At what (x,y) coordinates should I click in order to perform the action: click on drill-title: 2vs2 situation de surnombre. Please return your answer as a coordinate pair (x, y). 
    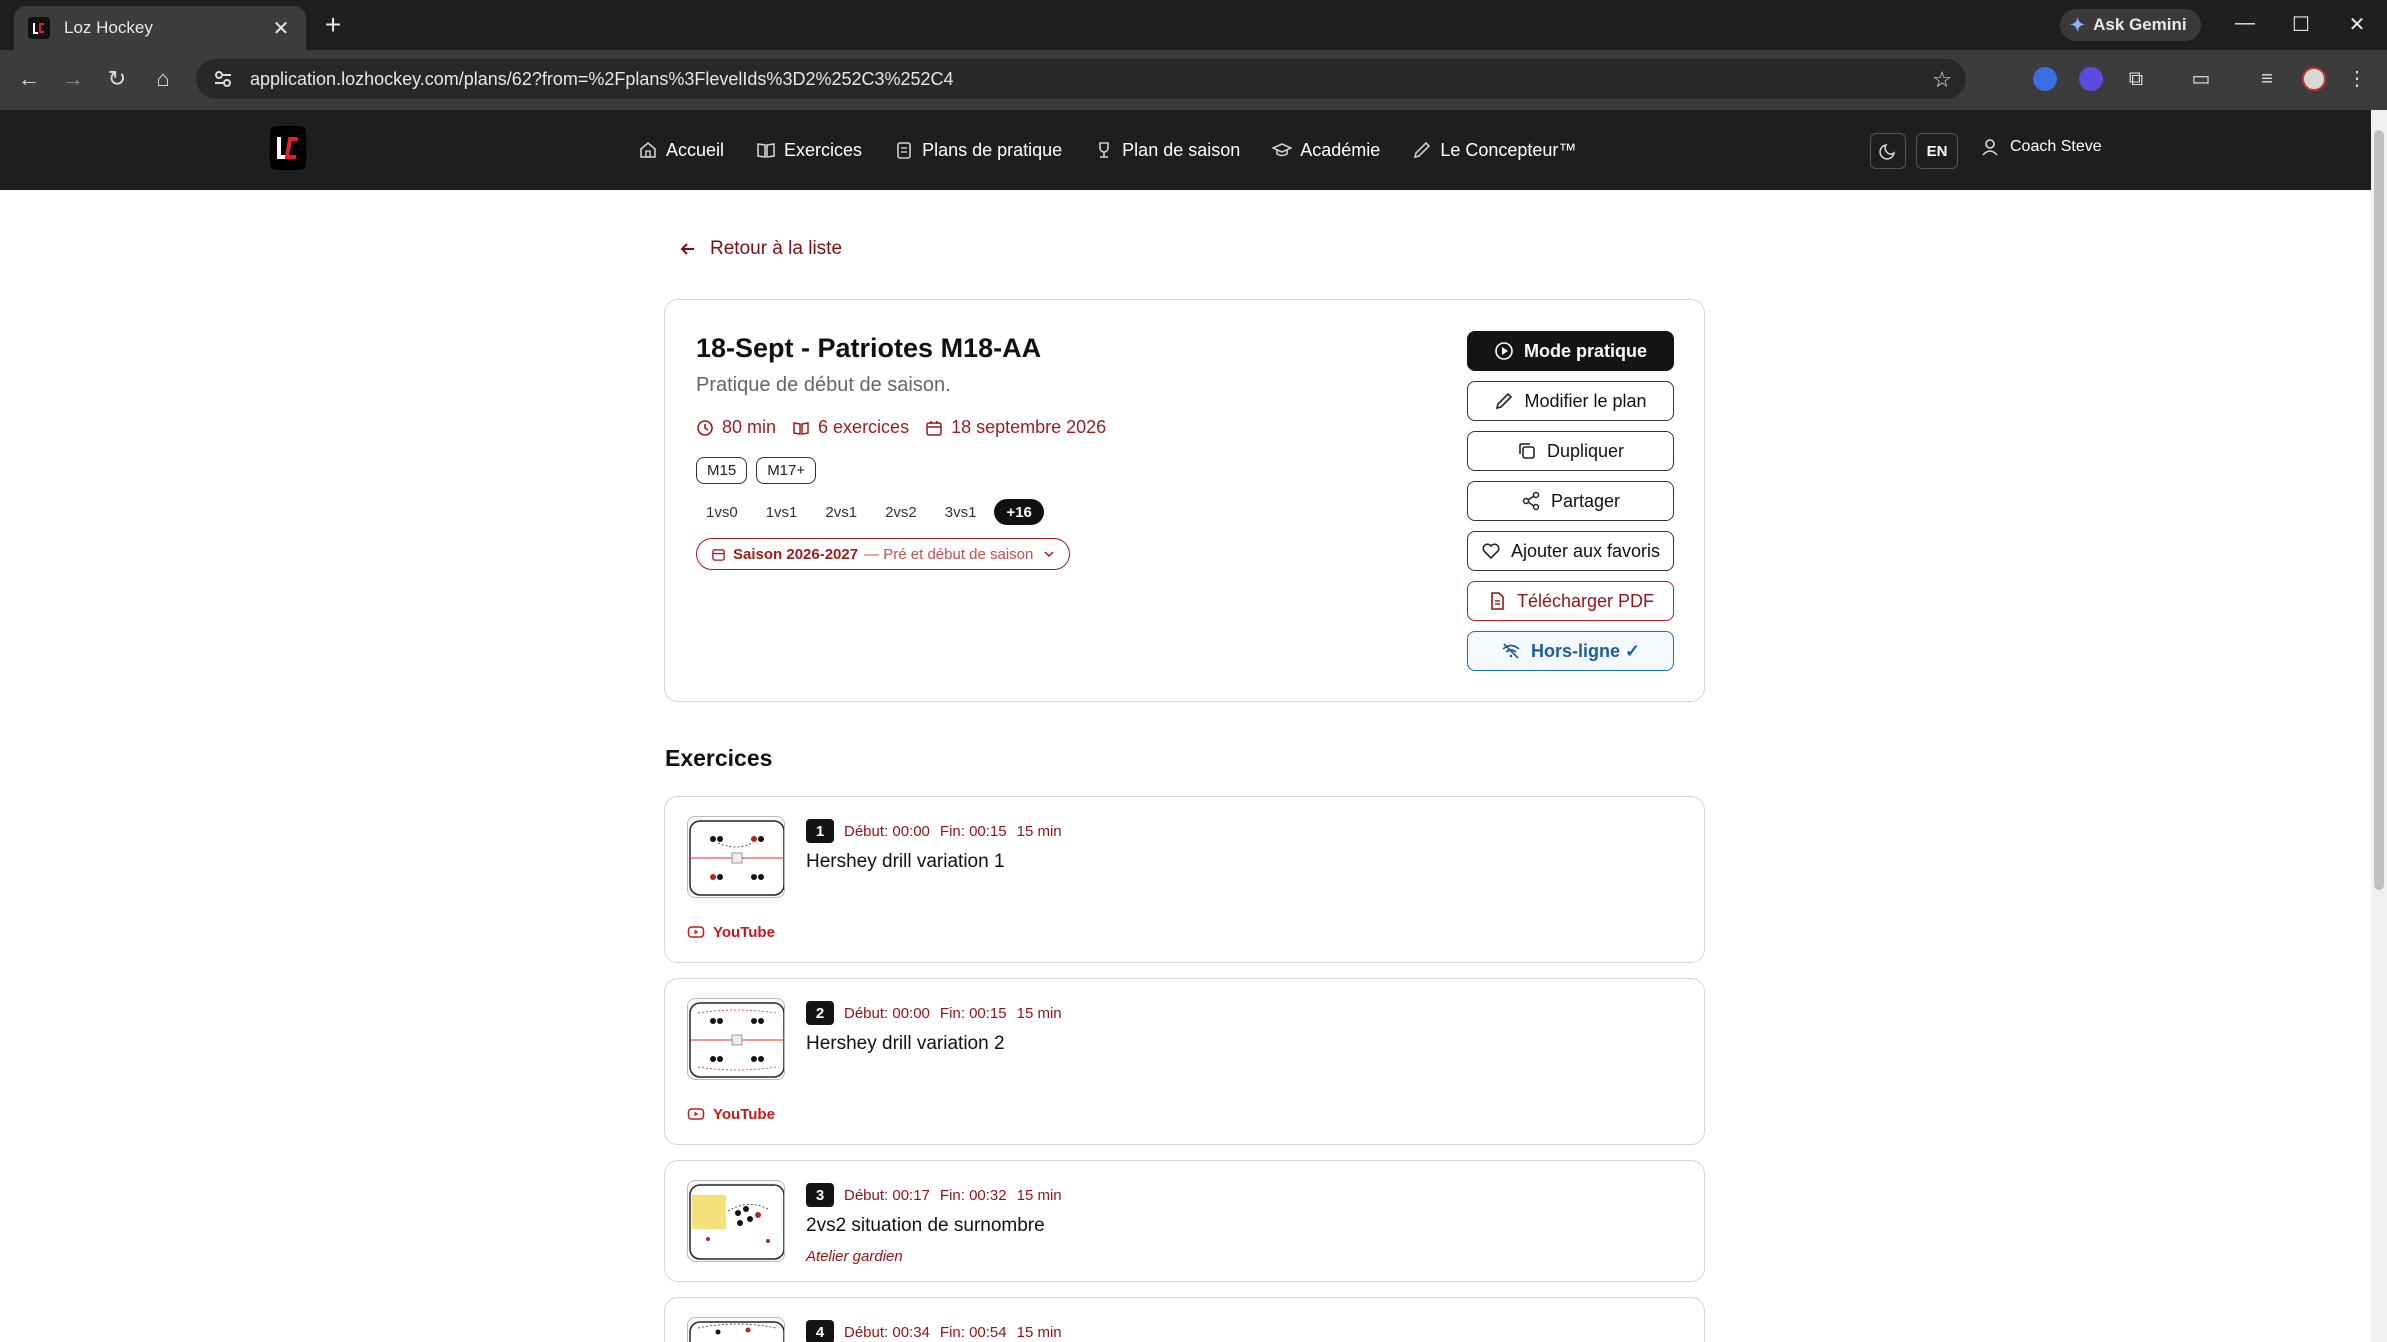
    Looking at the image, I should click on (925, 1226).